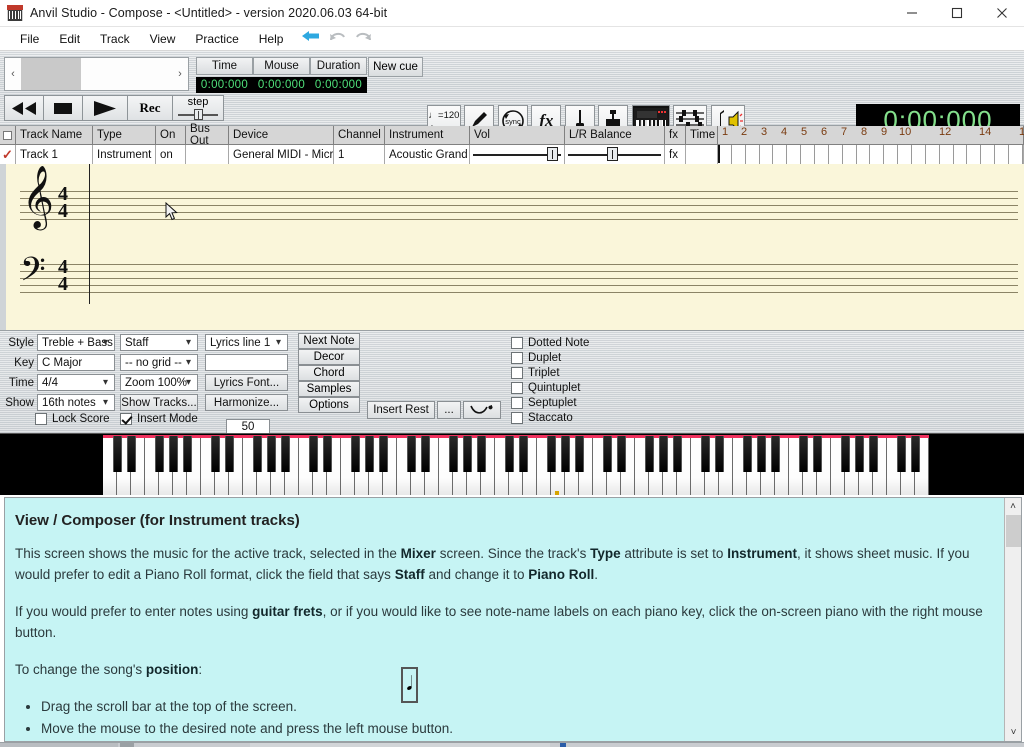 The width and height of the screenshot is (1024, 747). What do you see at coordinates (54, 154) in the screenshot?
I see `cell-track-name: Track 1` at bounding box center [54, 154].